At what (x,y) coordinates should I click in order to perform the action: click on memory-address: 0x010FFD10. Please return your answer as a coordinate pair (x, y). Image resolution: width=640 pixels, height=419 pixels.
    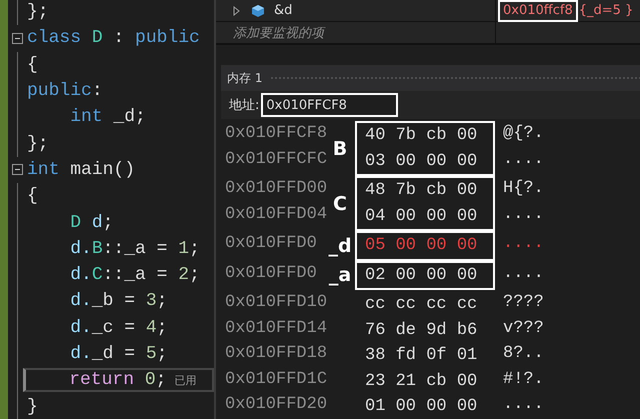
    Looking at the image, I should click on (275, 303).